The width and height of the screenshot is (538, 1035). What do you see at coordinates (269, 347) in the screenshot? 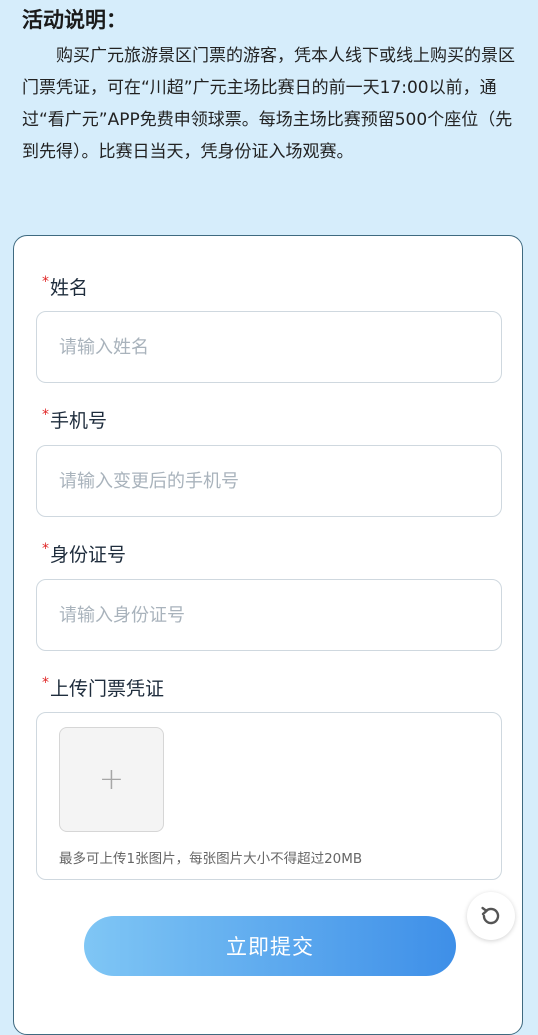
I see `name-input` at bounding box center [269, 347].